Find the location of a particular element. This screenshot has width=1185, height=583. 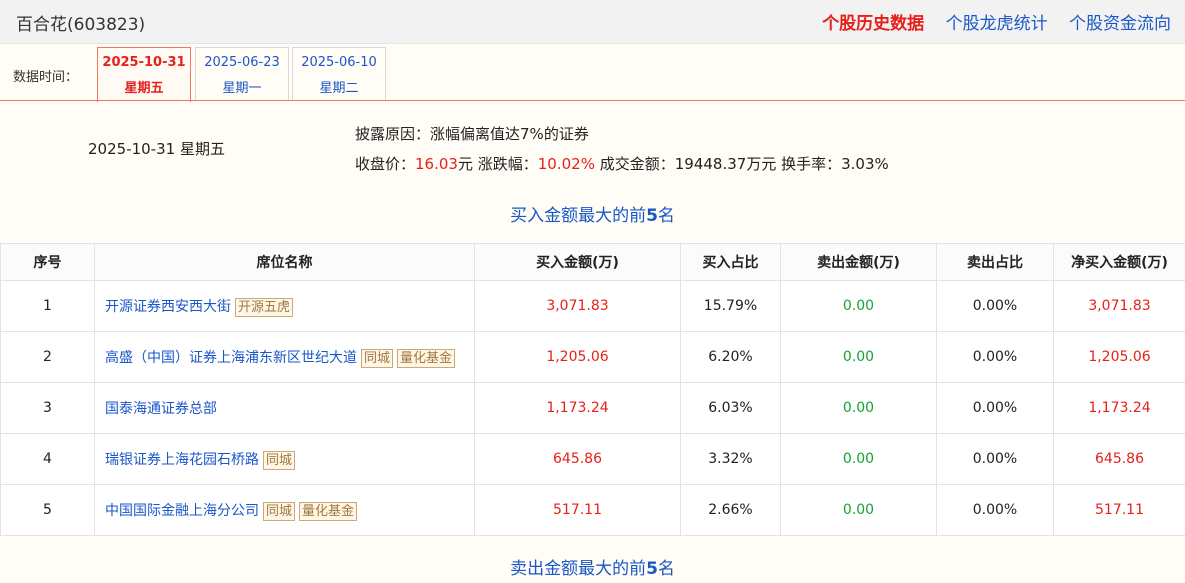

date-tab-date: 2025-06-23 is located at coordinates (242, 62).